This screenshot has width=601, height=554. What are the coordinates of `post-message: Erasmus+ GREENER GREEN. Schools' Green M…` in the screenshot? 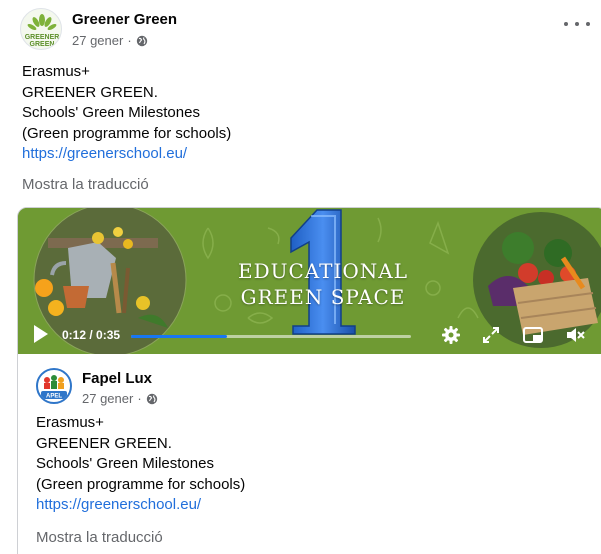 It's located at (126, 113).